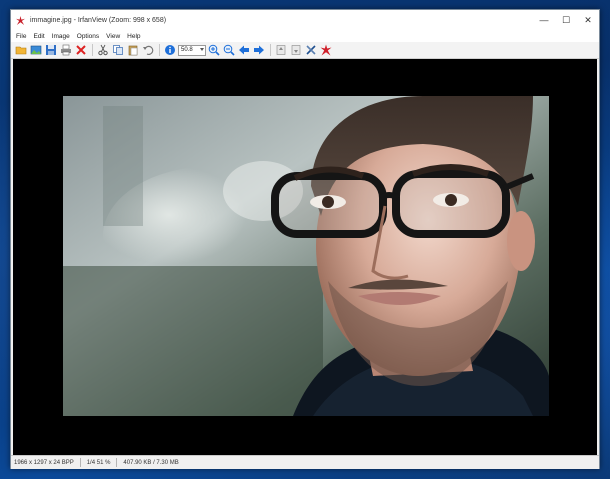  Describe the element at coordinates (21, 36) in the screenshot. I see `menu-file: File` at that location.